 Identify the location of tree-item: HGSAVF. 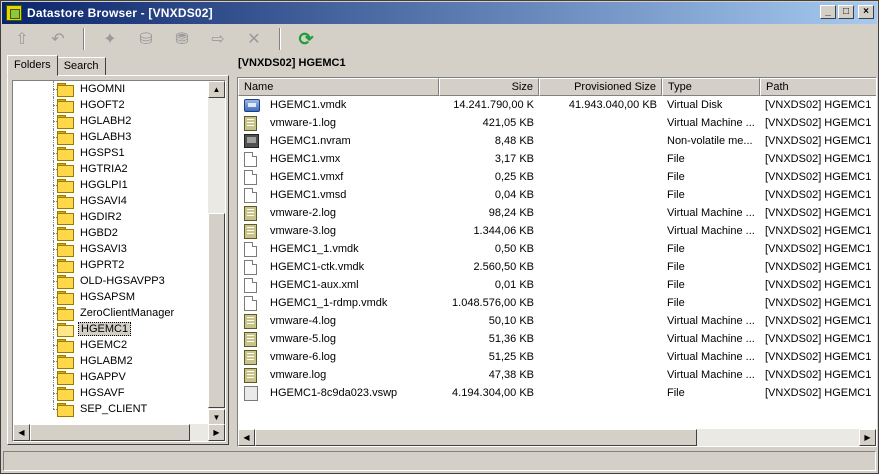
(111, 393).